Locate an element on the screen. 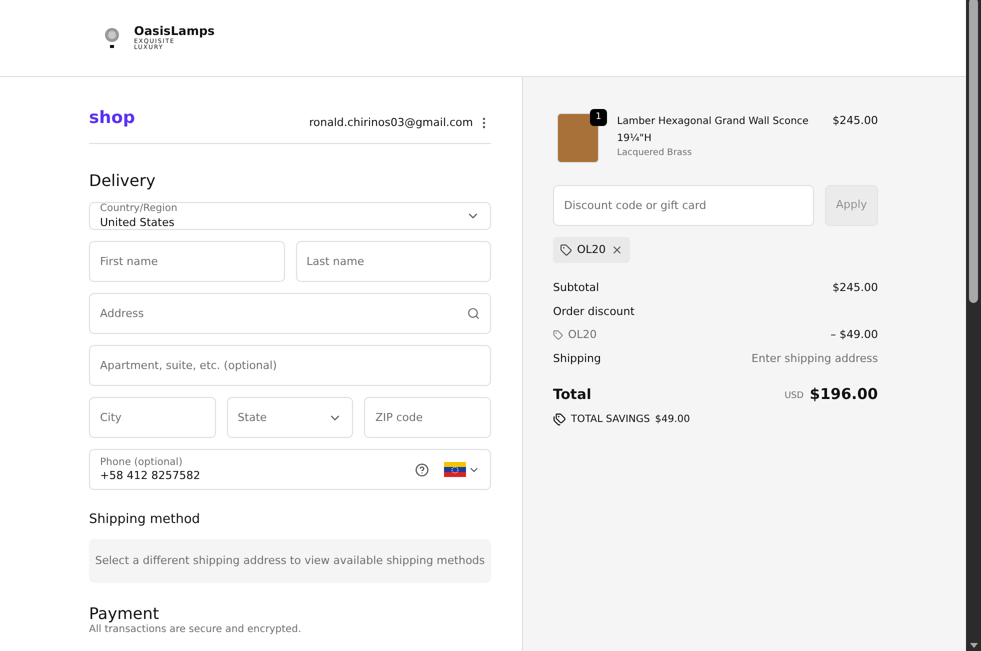  remove-icon is located at coordinates (616, 250).